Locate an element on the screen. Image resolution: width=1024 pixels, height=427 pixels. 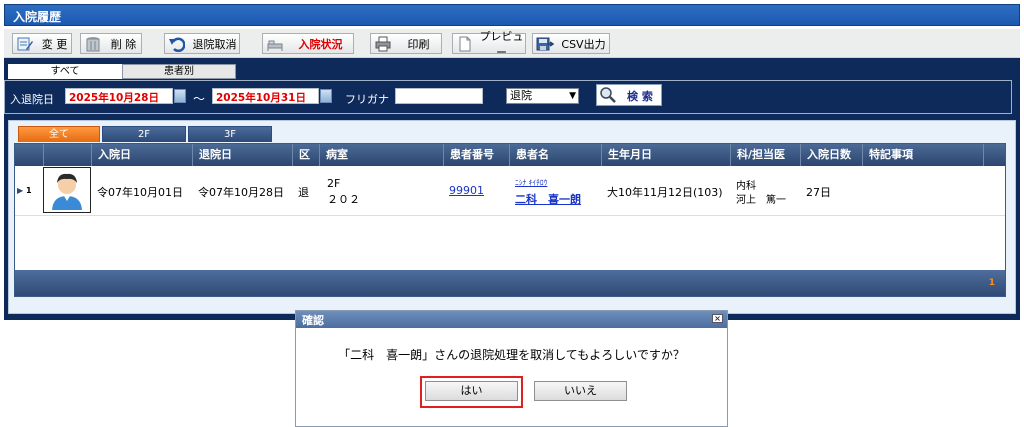
toolbar: 変 更 削 除 退院取消 入院状況 印刷 プレビュー CSV出力 is located at coordinates (512, 44).